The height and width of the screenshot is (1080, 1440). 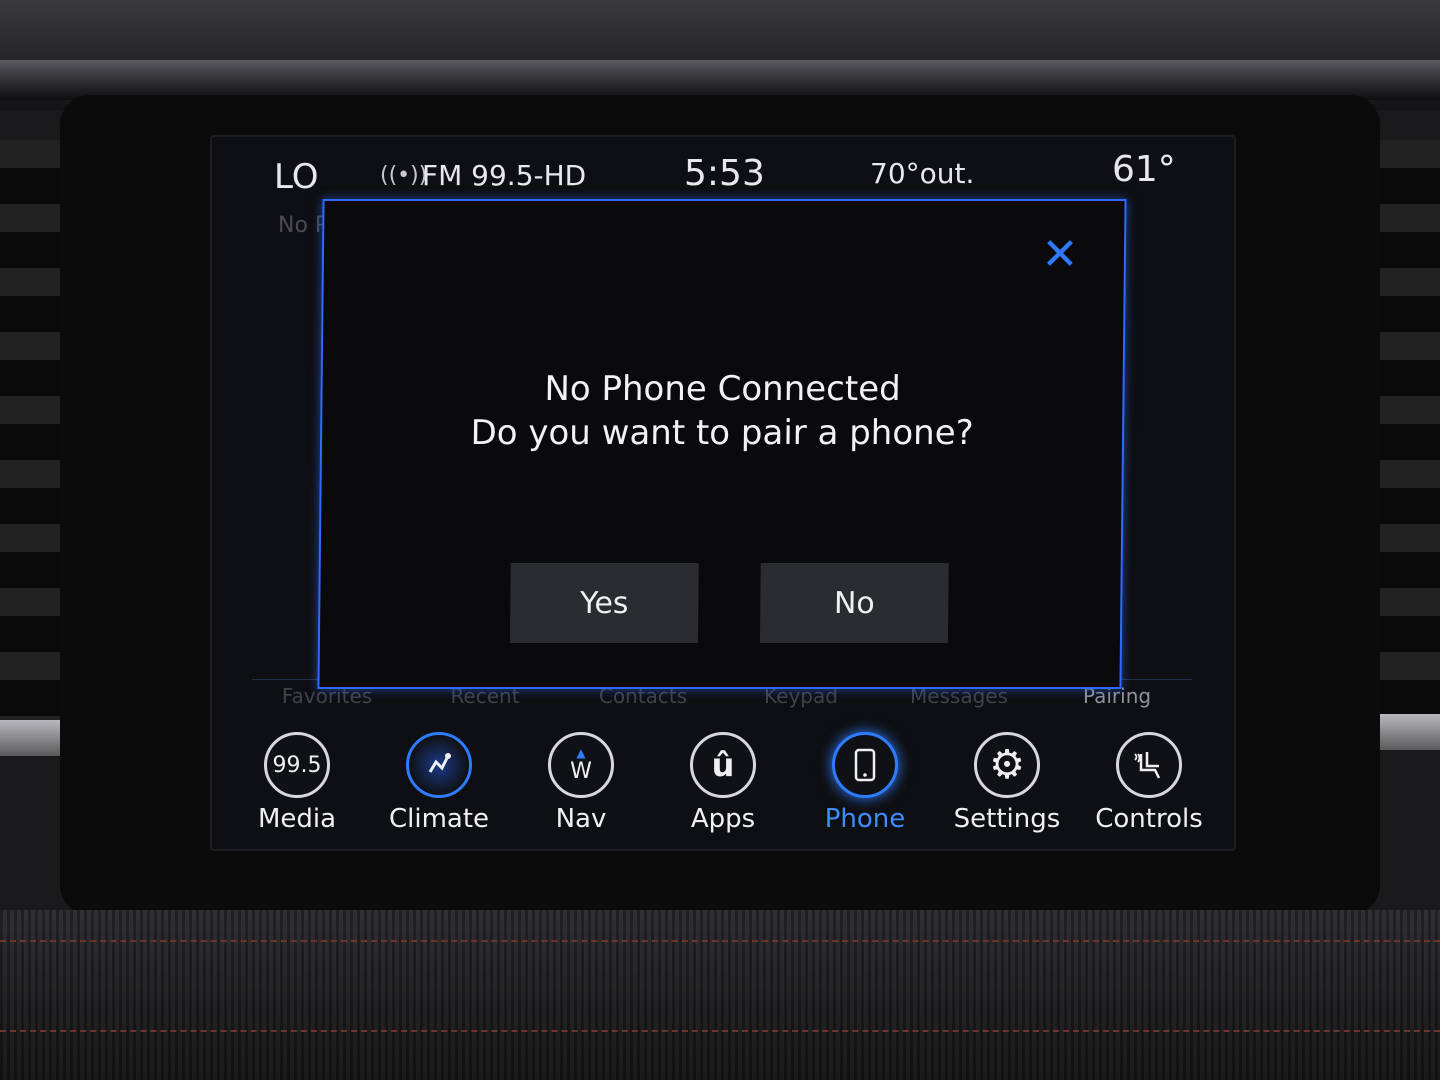 I want to click on compass-icon-text: W, so click(x=581, y=771).